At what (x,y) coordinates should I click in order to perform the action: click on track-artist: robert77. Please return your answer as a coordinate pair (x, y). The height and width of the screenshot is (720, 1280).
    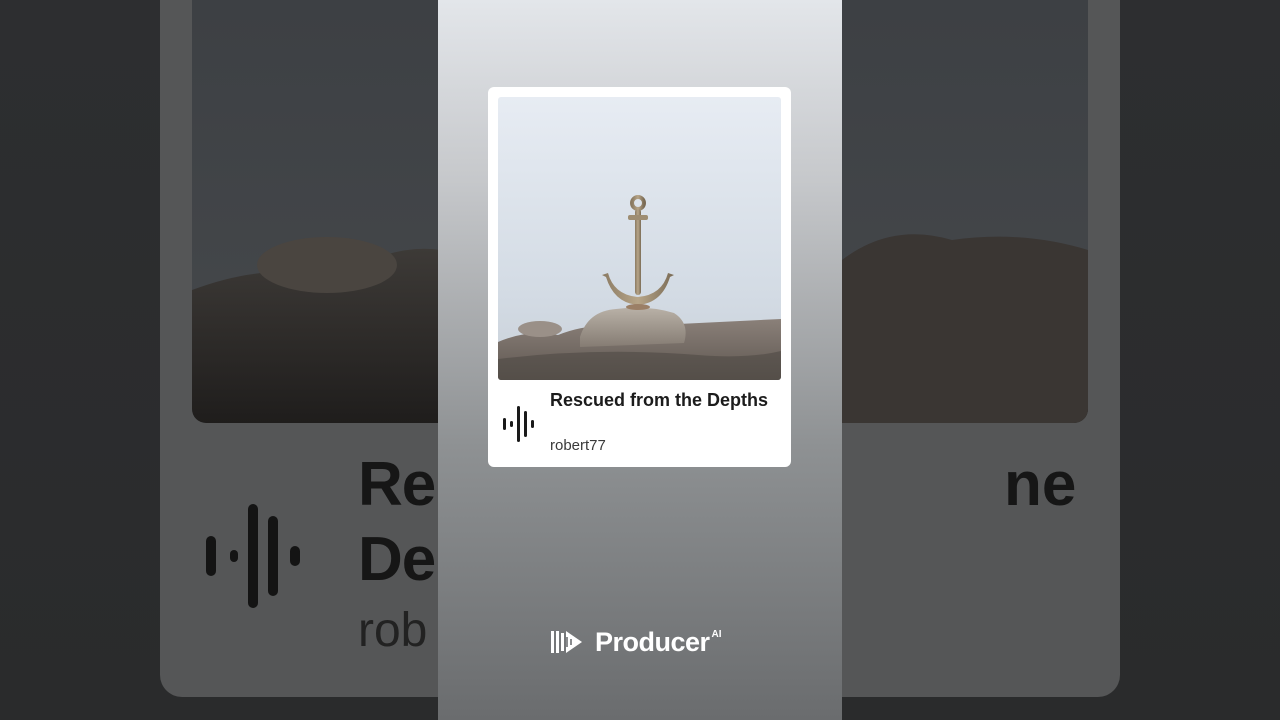
    Looking at the image, I should click on (578, 445).